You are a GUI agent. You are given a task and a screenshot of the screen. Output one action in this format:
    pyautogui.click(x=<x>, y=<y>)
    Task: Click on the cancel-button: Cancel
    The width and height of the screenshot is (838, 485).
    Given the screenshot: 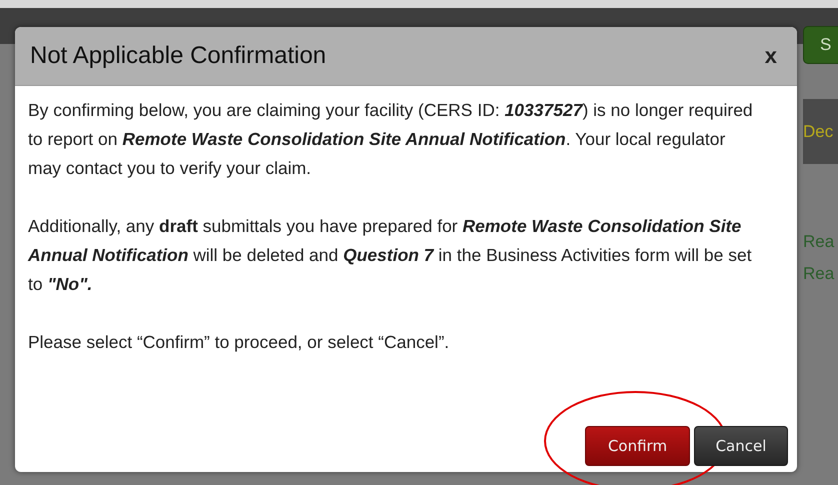 What is the action you would take?
    pyautogui.click(x=741, y=446)
    